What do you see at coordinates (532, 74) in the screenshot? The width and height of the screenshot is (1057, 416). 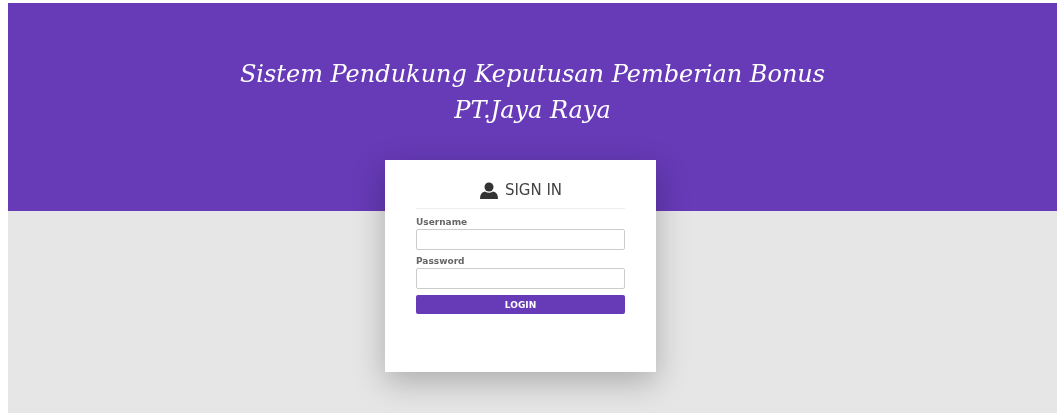 I see `page-title: Sistem Pendukung Keputusan Pemberian Bonus` at bounding box center [532, 74].